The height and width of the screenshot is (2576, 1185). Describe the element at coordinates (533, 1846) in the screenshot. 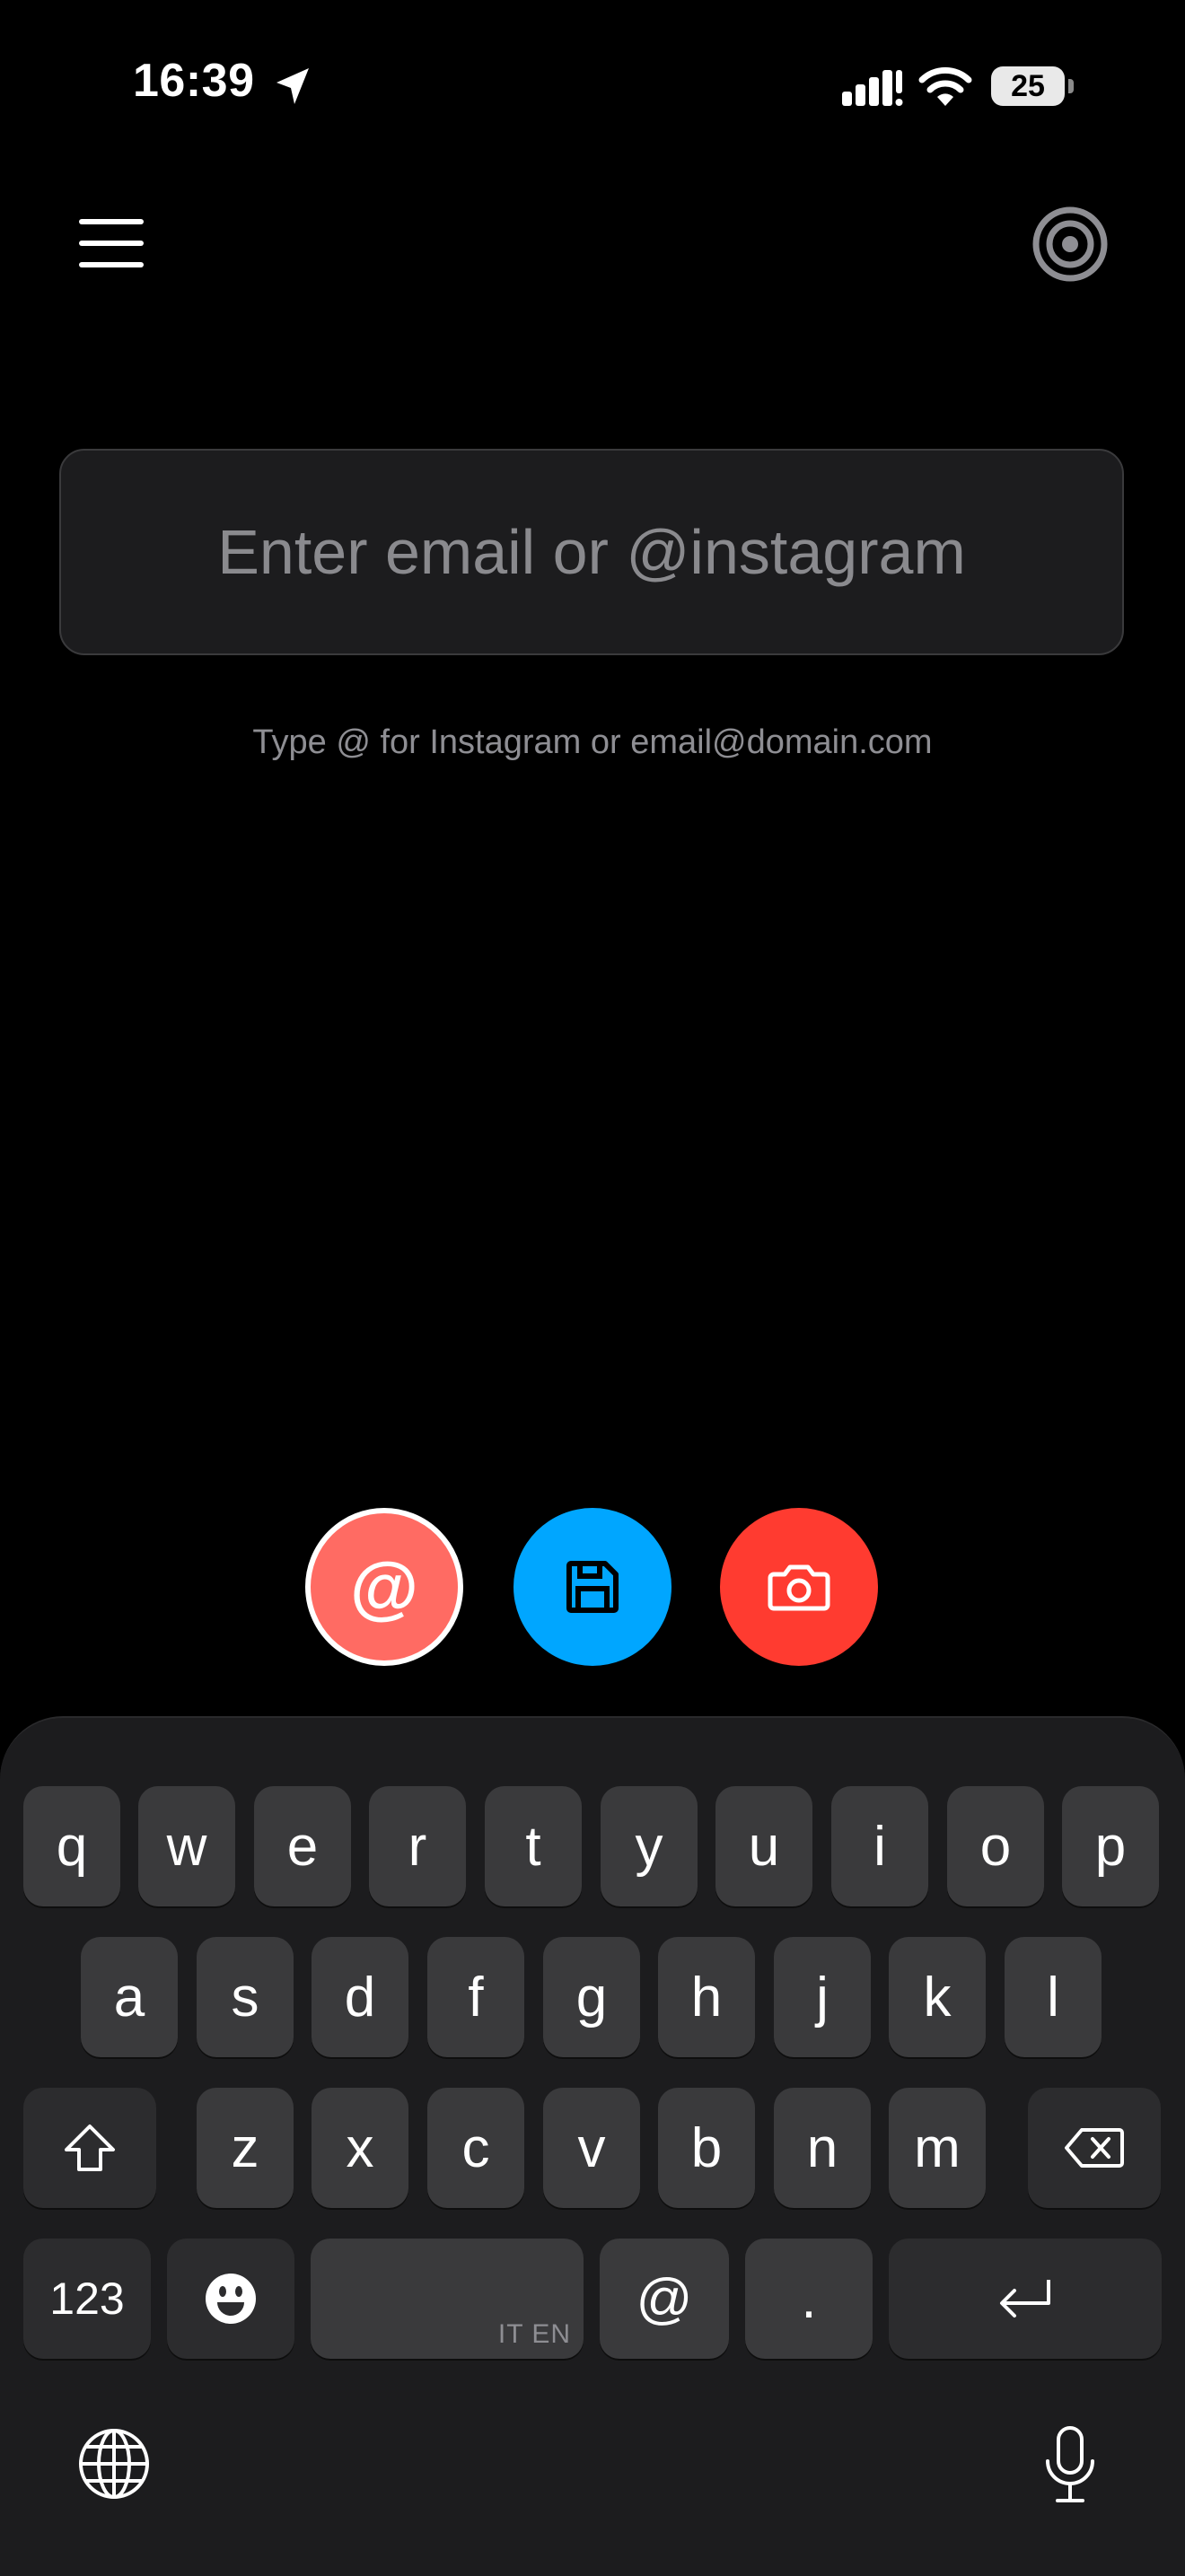

I see `key-t: t` at that location.